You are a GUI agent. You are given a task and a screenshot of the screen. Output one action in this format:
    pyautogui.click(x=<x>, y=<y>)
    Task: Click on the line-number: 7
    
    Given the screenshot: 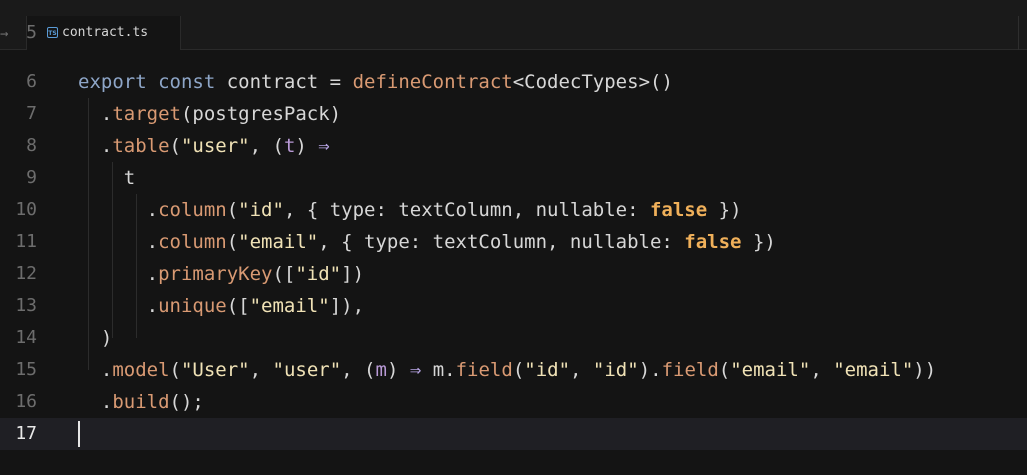 What is the action you would take?
    pyautogui.click(x=31, y=113)
    